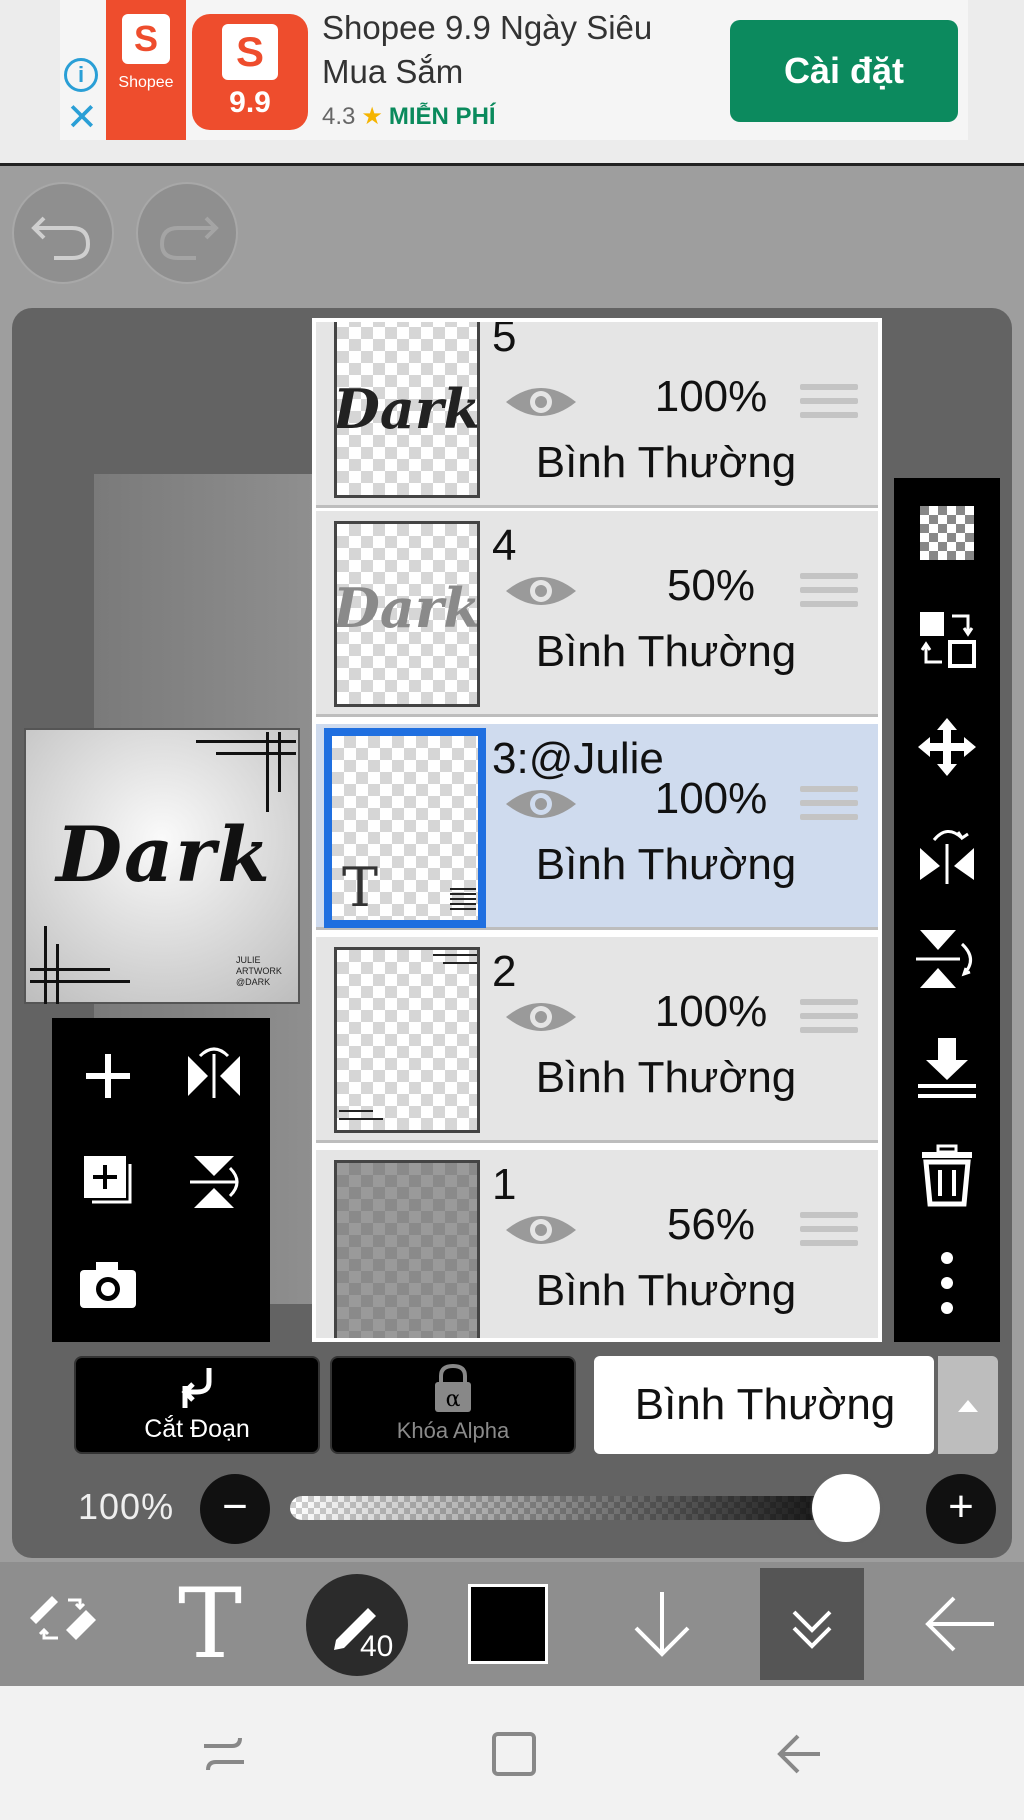  What do you see at coordinates (210, 1624) in the screenshot?
I see `text-tool-icon: T` at bounding box center [210, 1624].